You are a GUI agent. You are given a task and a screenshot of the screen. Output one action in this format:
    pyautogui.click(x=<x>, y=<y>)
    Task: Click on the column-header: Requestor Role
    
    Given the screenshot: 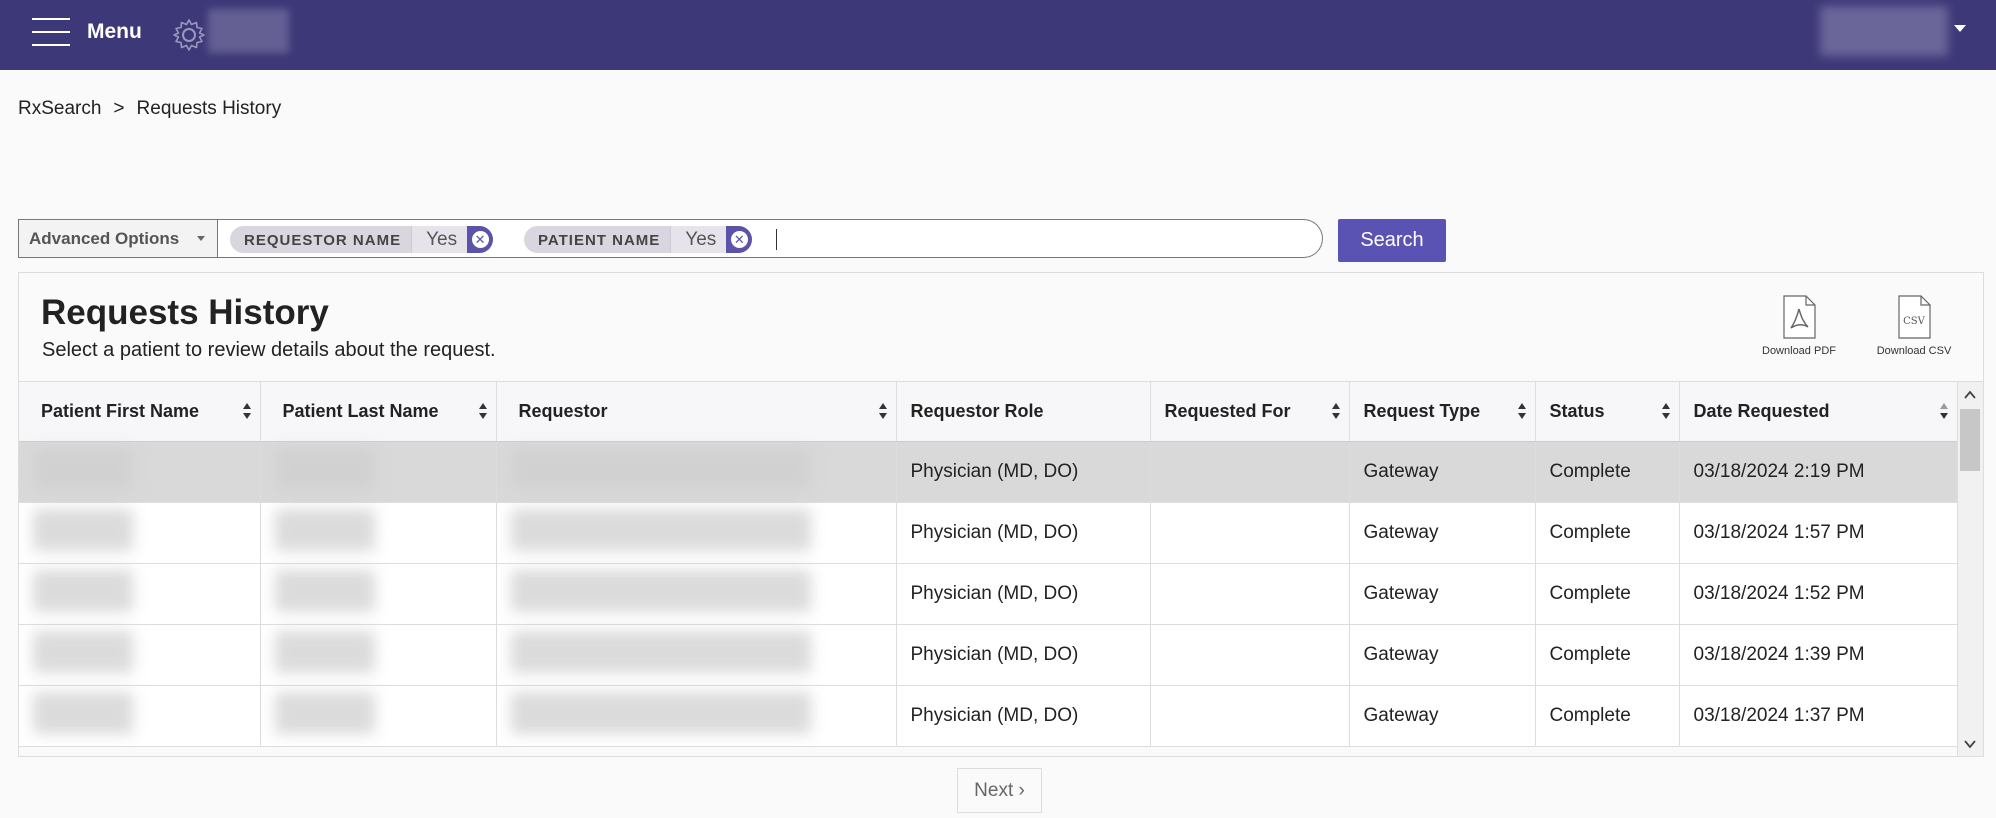 What is the action you would take?
    pyautogui.click(x=1023, y=412)
    